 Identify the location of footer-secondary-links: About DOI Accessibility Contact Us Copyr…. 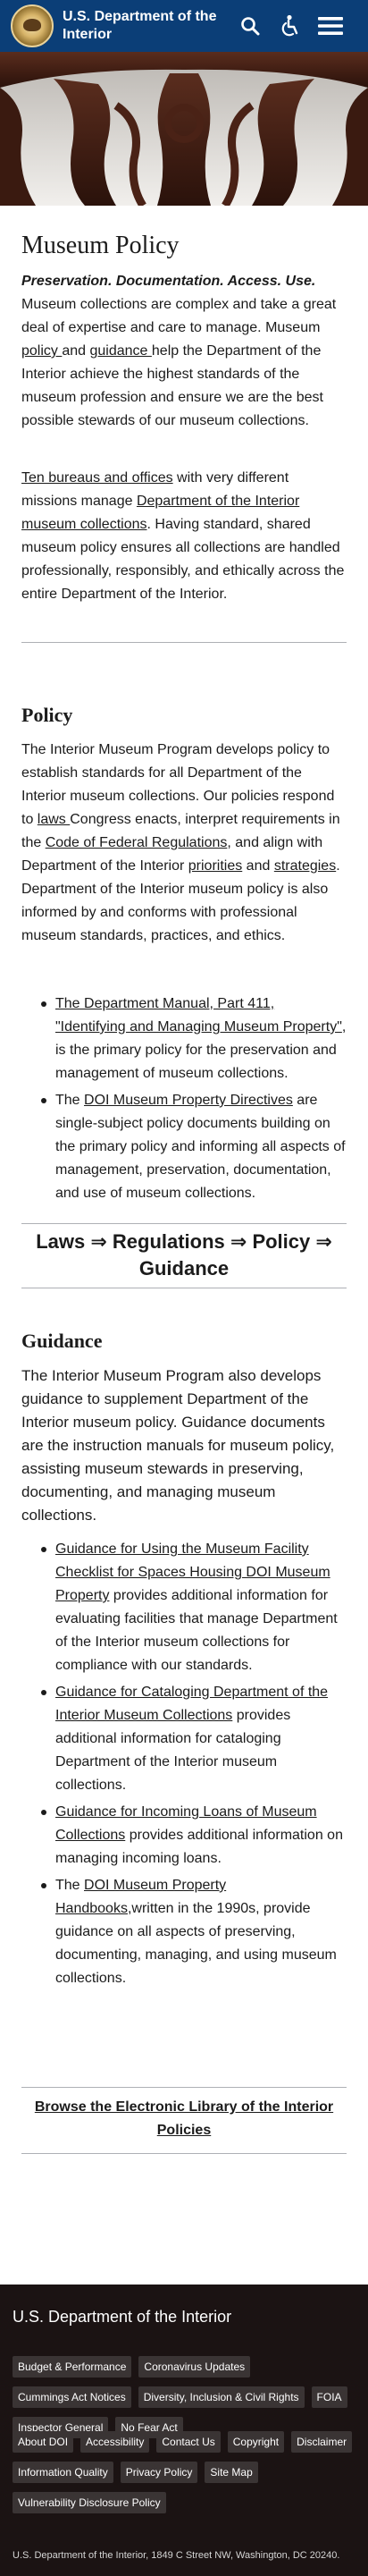
(188, 2472).